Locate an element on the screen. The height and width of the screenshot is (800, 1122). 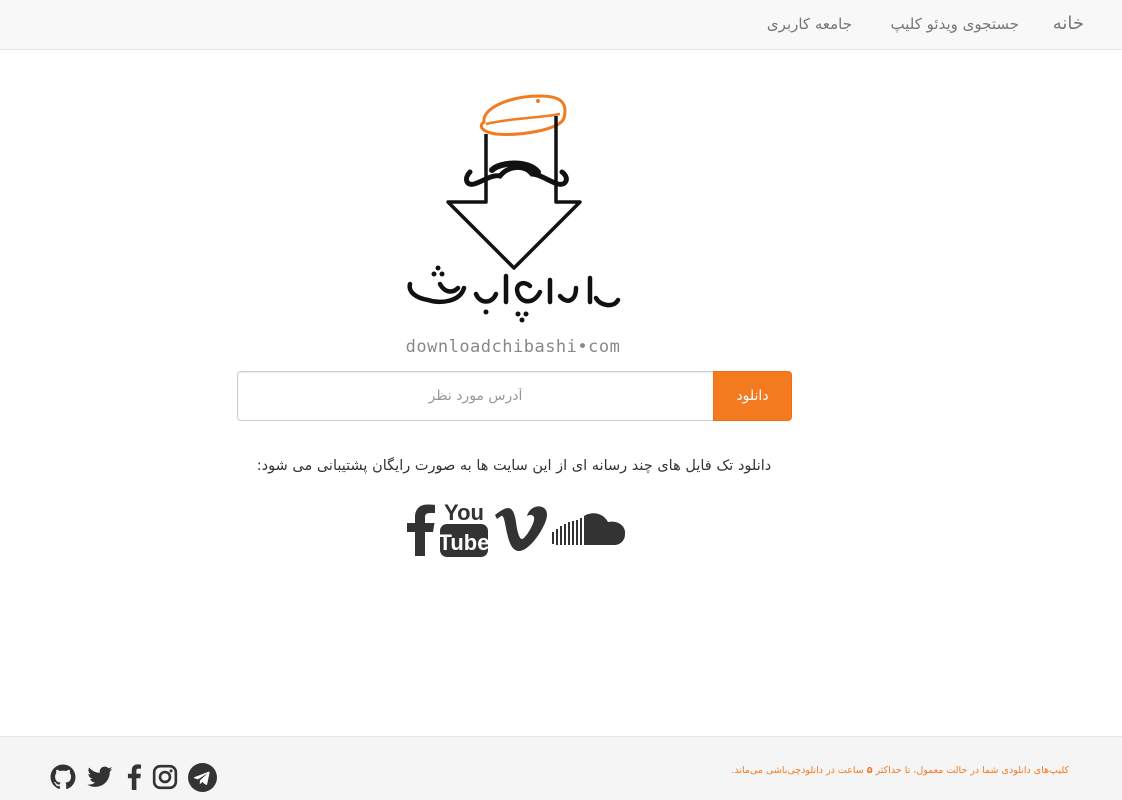
logo-domain-text: downloadchibashi•com is located at coordinates (513, 347).